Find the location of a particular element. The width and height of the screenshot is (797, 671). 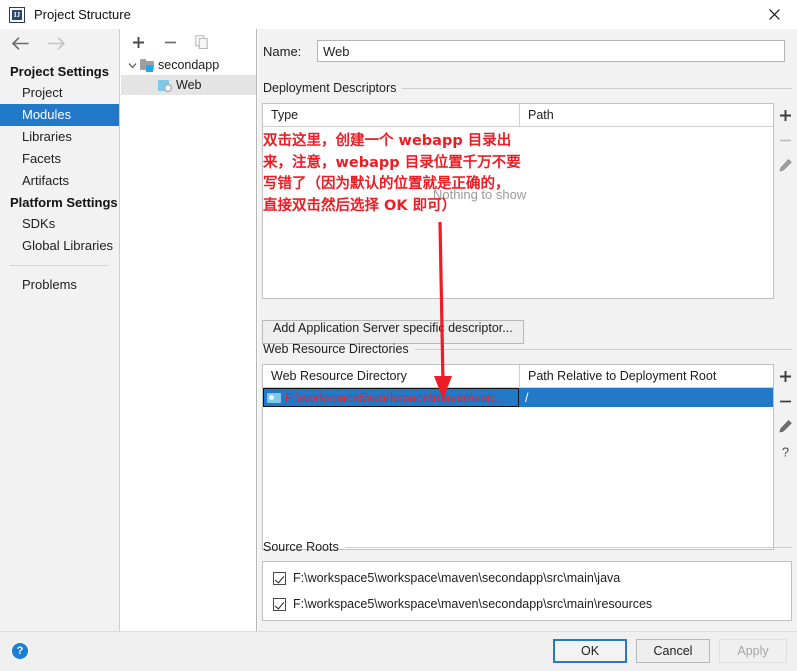

sidebar-item-global-libraries: Global Libraries is located at coordinates (59, 246).